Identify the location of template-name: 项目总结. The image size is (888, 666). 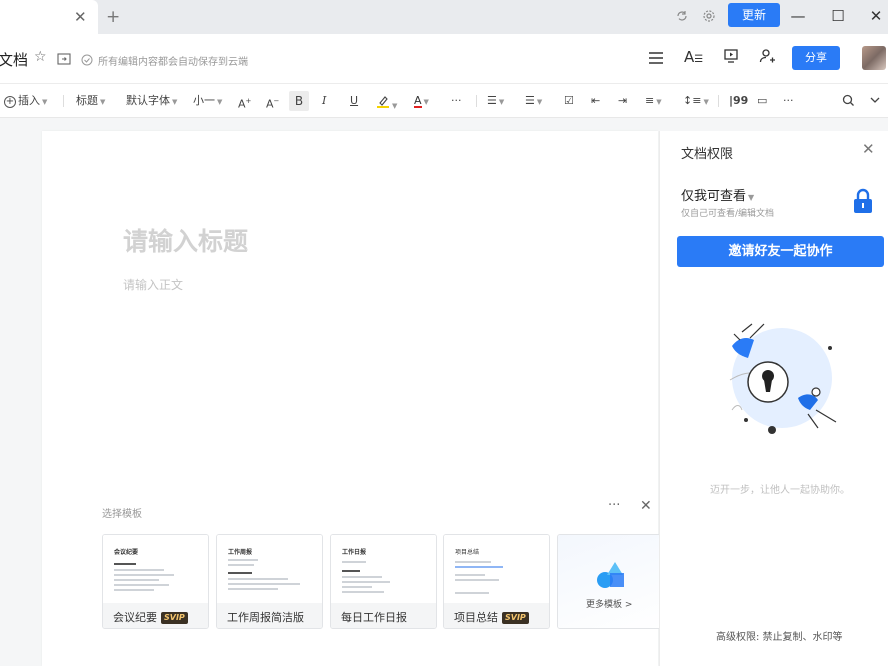
(476, 617).